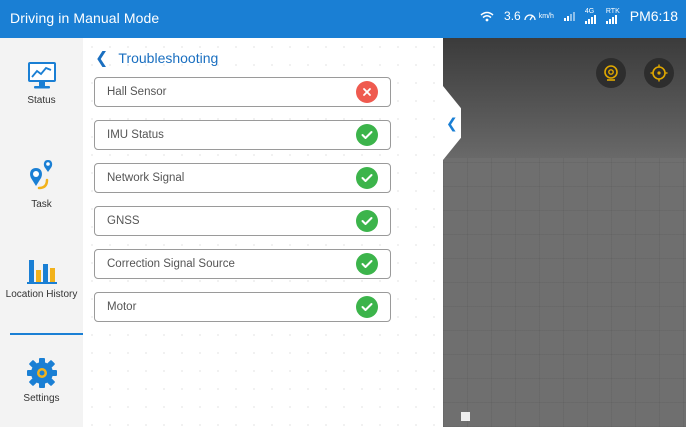 The width and height of the screenshot is (686, 427). I want to click on locate-button, so click(659, 73).